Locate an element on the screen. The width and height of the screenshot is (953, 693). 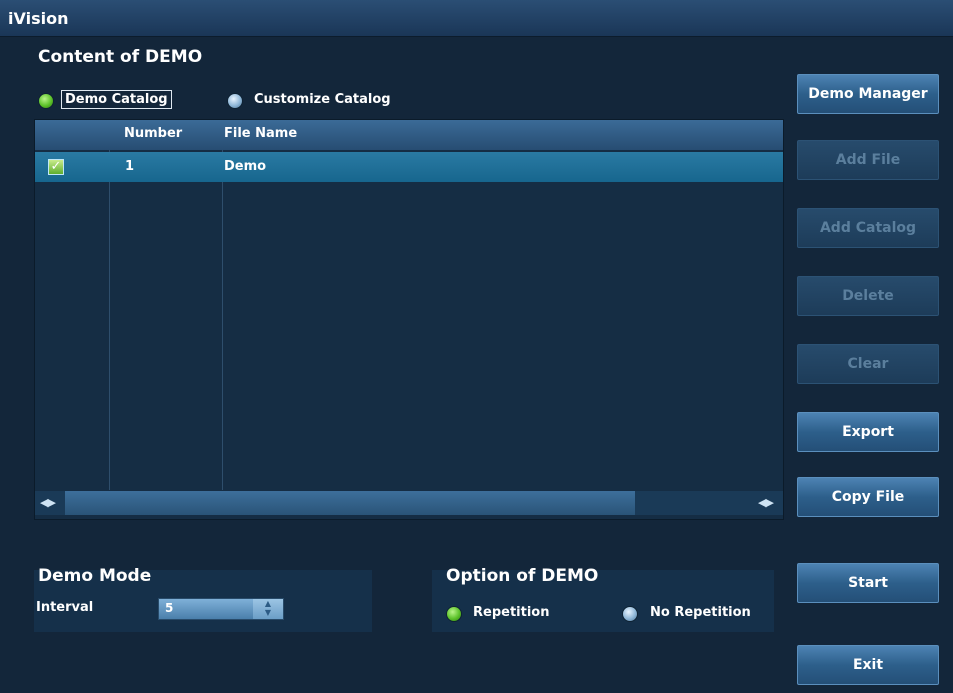
interval-label: Interval is located at coordinates (65, 607).